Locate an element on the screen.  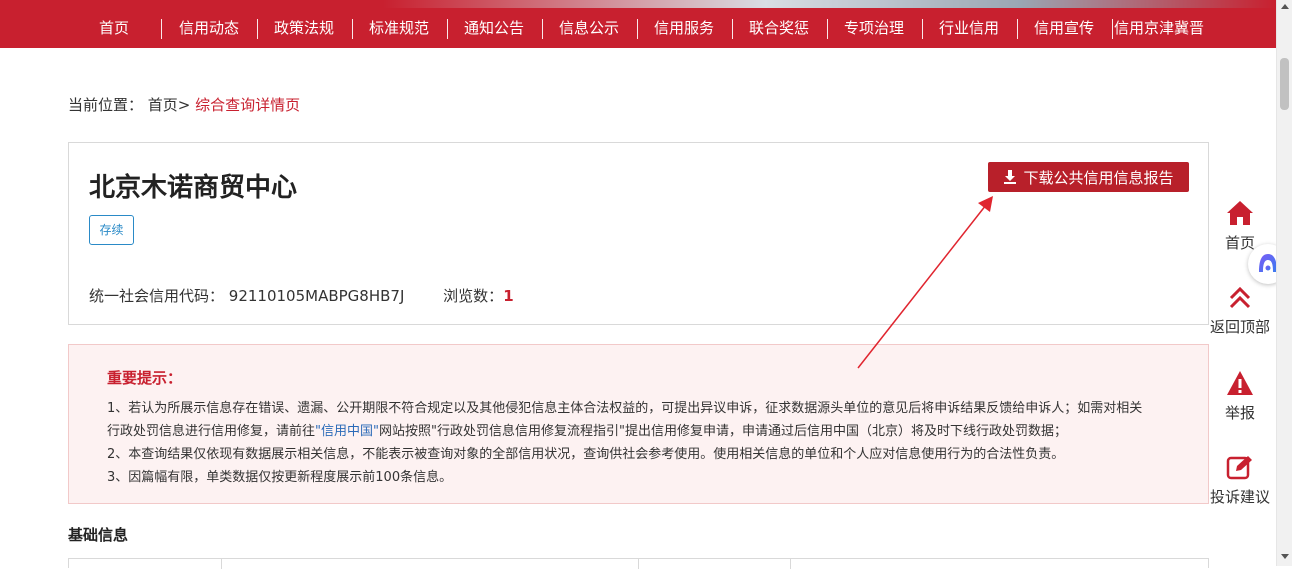
views-label: 浏览数： is located at coordinates (473, 296).